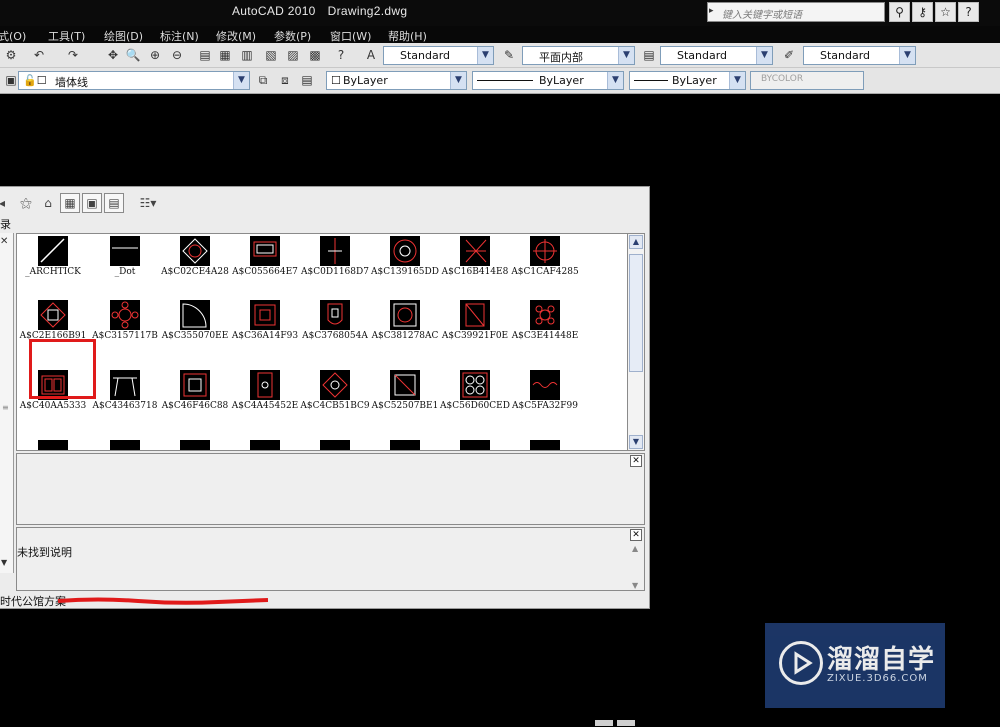 The height and width of the screenshot is (727, 1000). I want to click on expand-arrow-icon: ▸, so click(714, 13).